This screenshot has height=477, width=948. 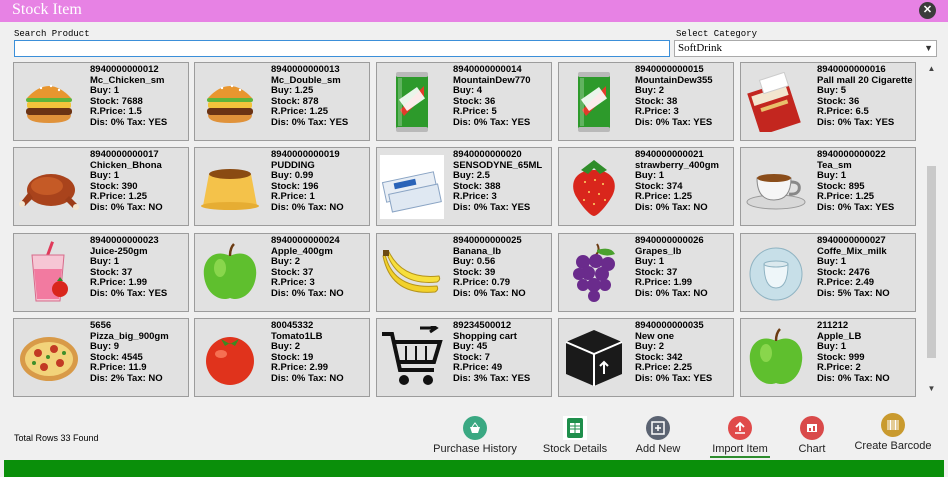 I want to click on toolbar-button-label: Purchase History, so click(x=475, y=449).